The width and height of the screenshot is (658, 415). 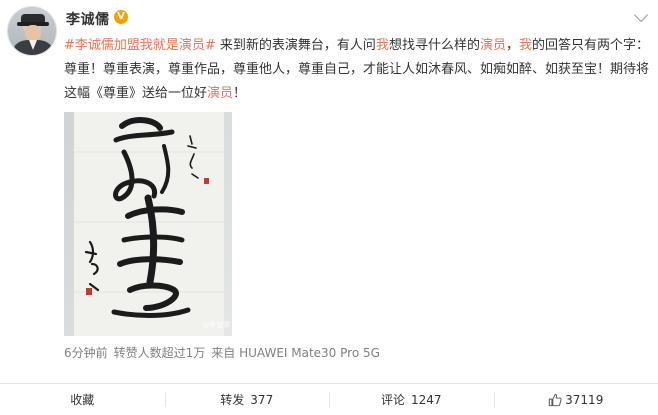 What do you see at coordinates (641, 15) in the screenshot?
I see `chevron-down-icon` at bounding box center [641, 15].